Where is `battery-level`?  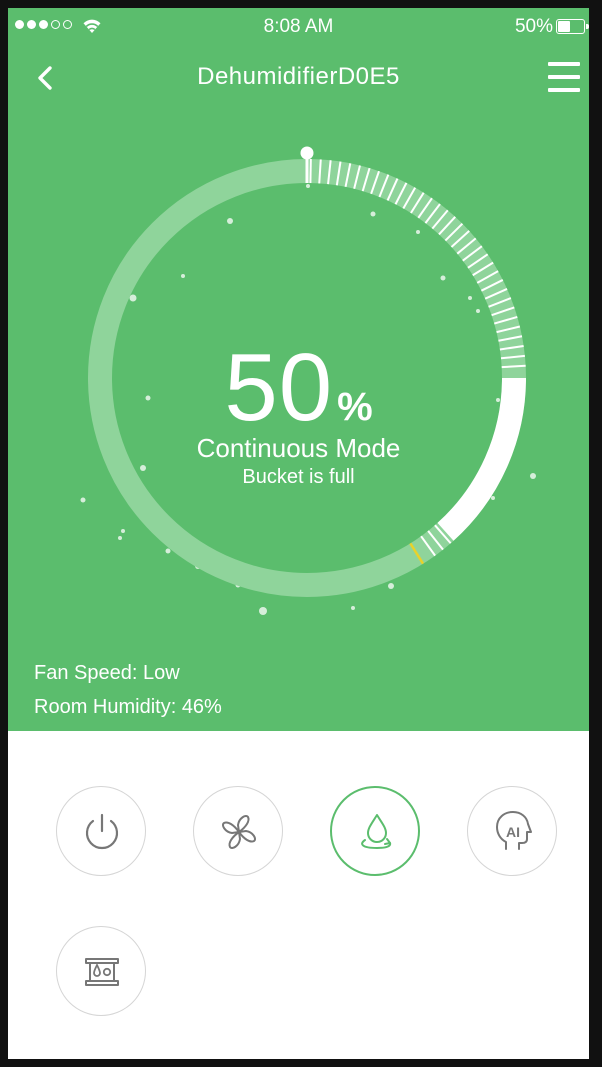
battery-level is located at coordinates (564, 26).